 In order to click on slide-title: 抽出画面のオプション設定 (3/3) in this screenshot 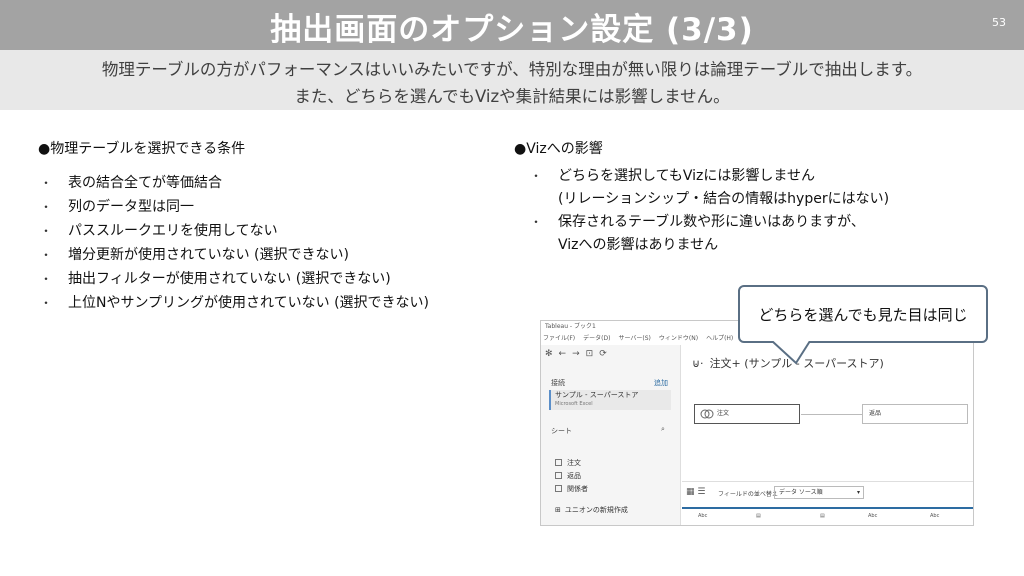, I will do `click(512, 30)`.